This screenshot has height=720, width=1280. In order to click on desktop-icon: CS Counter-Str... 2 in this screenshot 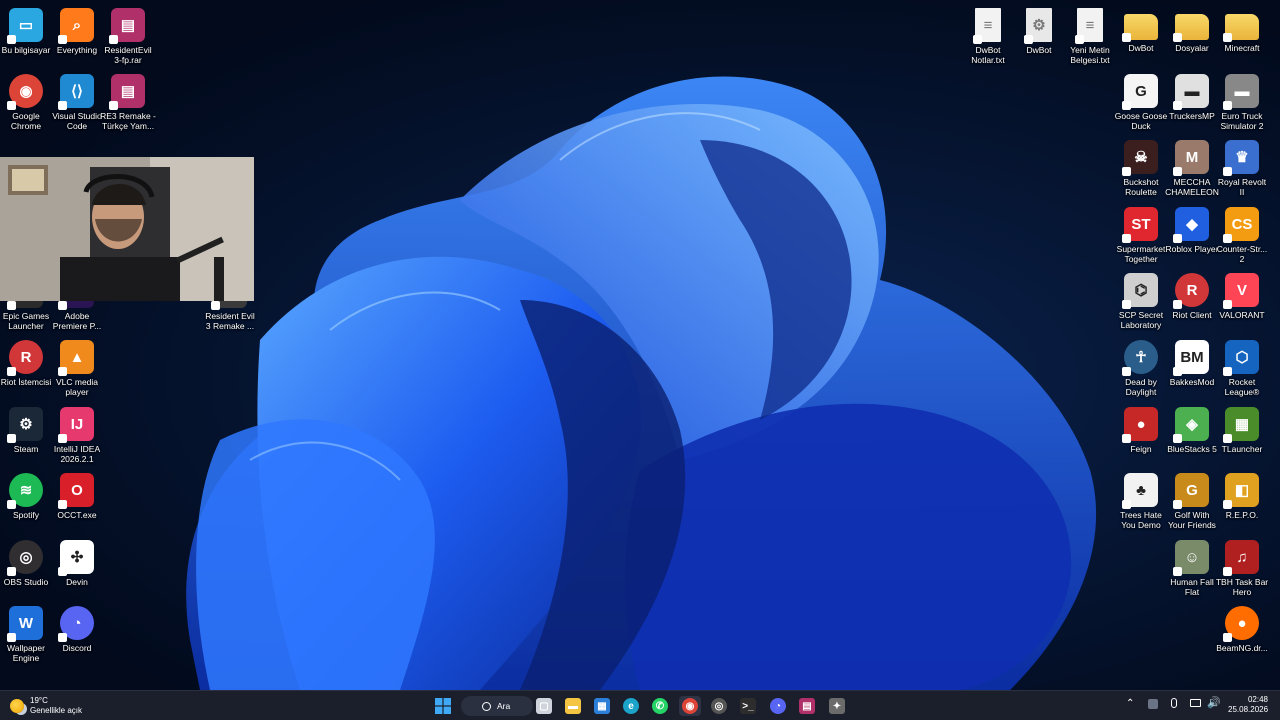, I will do `click(1242, 235)`.